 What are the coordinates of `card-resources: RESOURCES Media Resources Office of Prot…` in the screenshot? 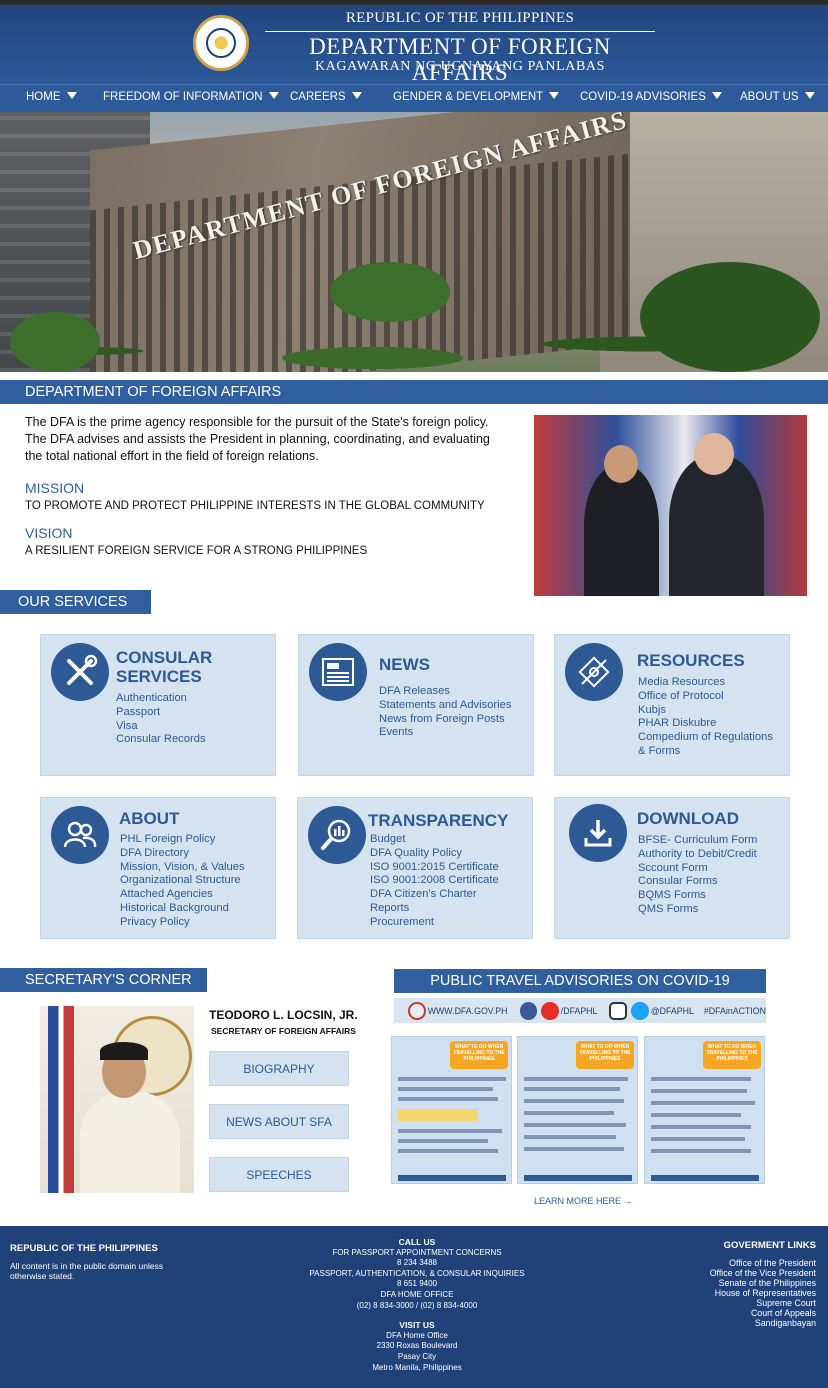 It's located at (672, 705).